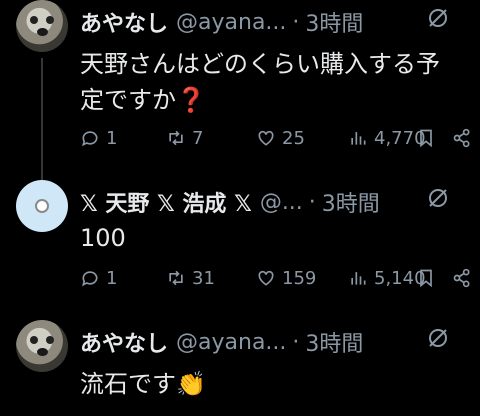  I want to click on views-button: 4,770, so click(387, 138).